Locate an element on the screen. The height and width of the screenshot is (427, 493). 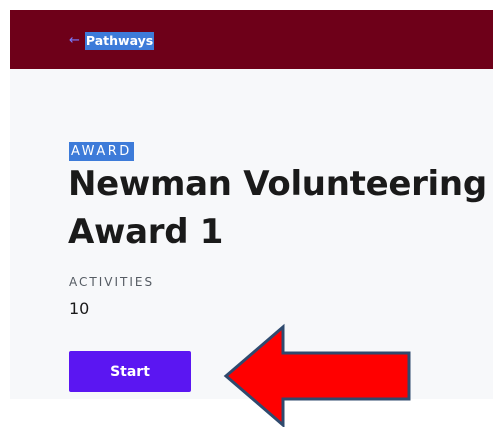
activities-count: 10 is located at coordinates (79, 308).